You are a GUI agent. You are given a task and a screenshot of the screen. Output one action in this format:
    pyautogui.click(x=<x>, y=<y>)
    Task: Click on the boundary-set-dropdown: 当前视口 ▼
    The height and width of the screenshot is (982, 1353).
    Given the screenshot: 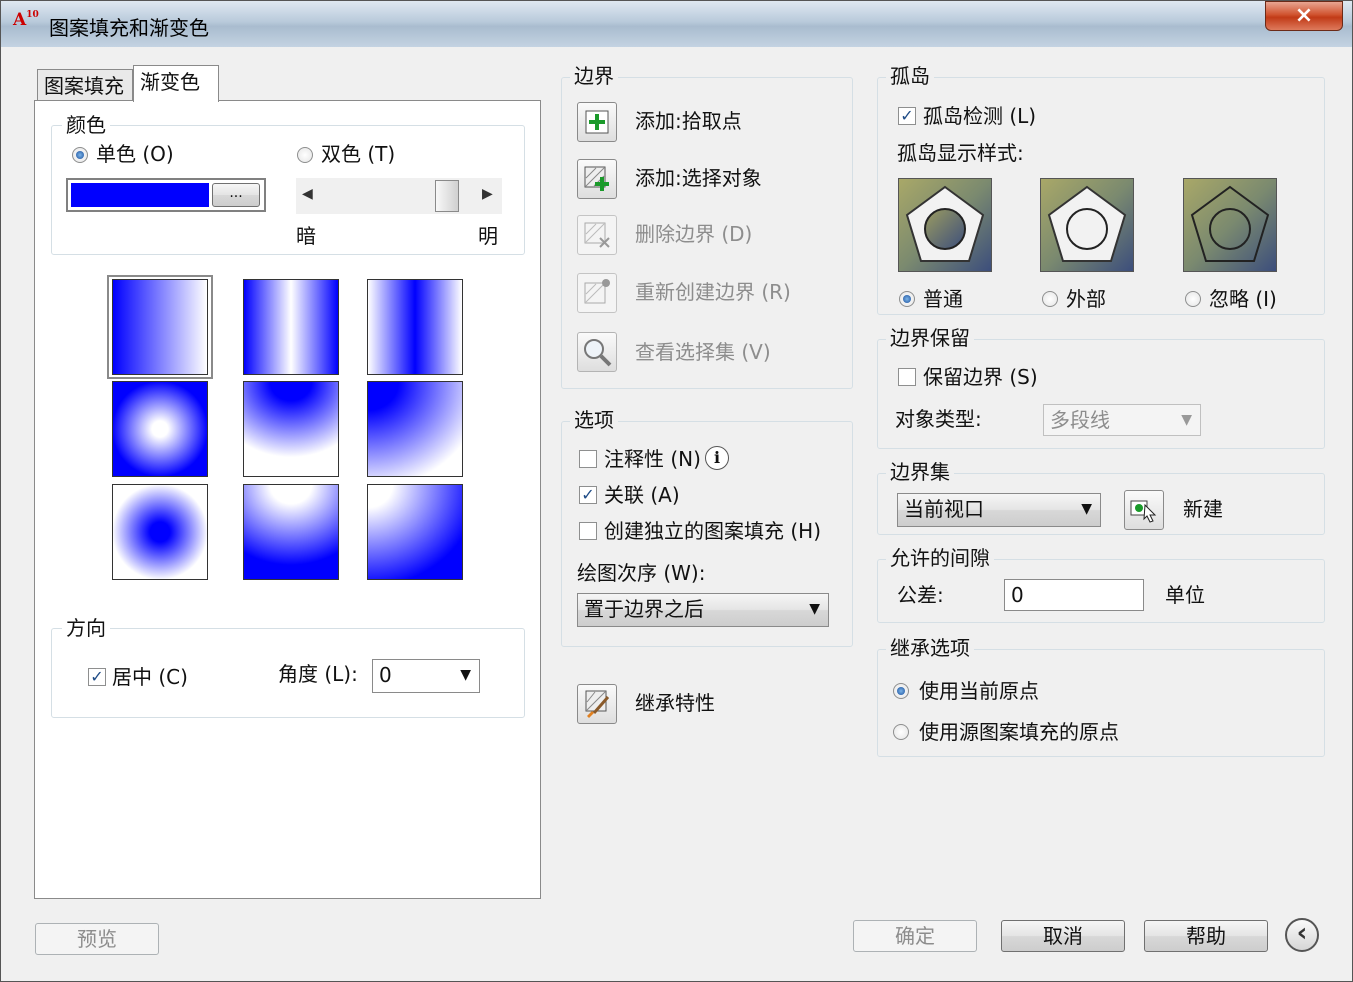 What is the action you would take?
    pyautogui.click(x=999, y=510)
    